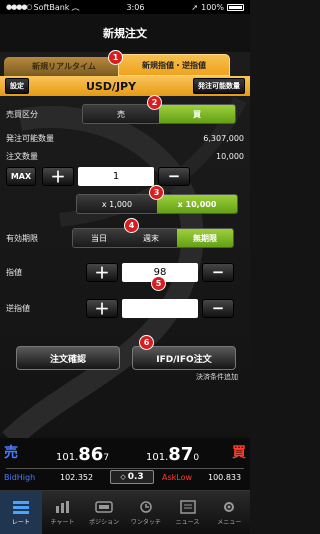 The image size is (320, 534). Describe the element at coordinates (91, 454) in the screenshot. I see `bid-price-pips: 86` at that location.